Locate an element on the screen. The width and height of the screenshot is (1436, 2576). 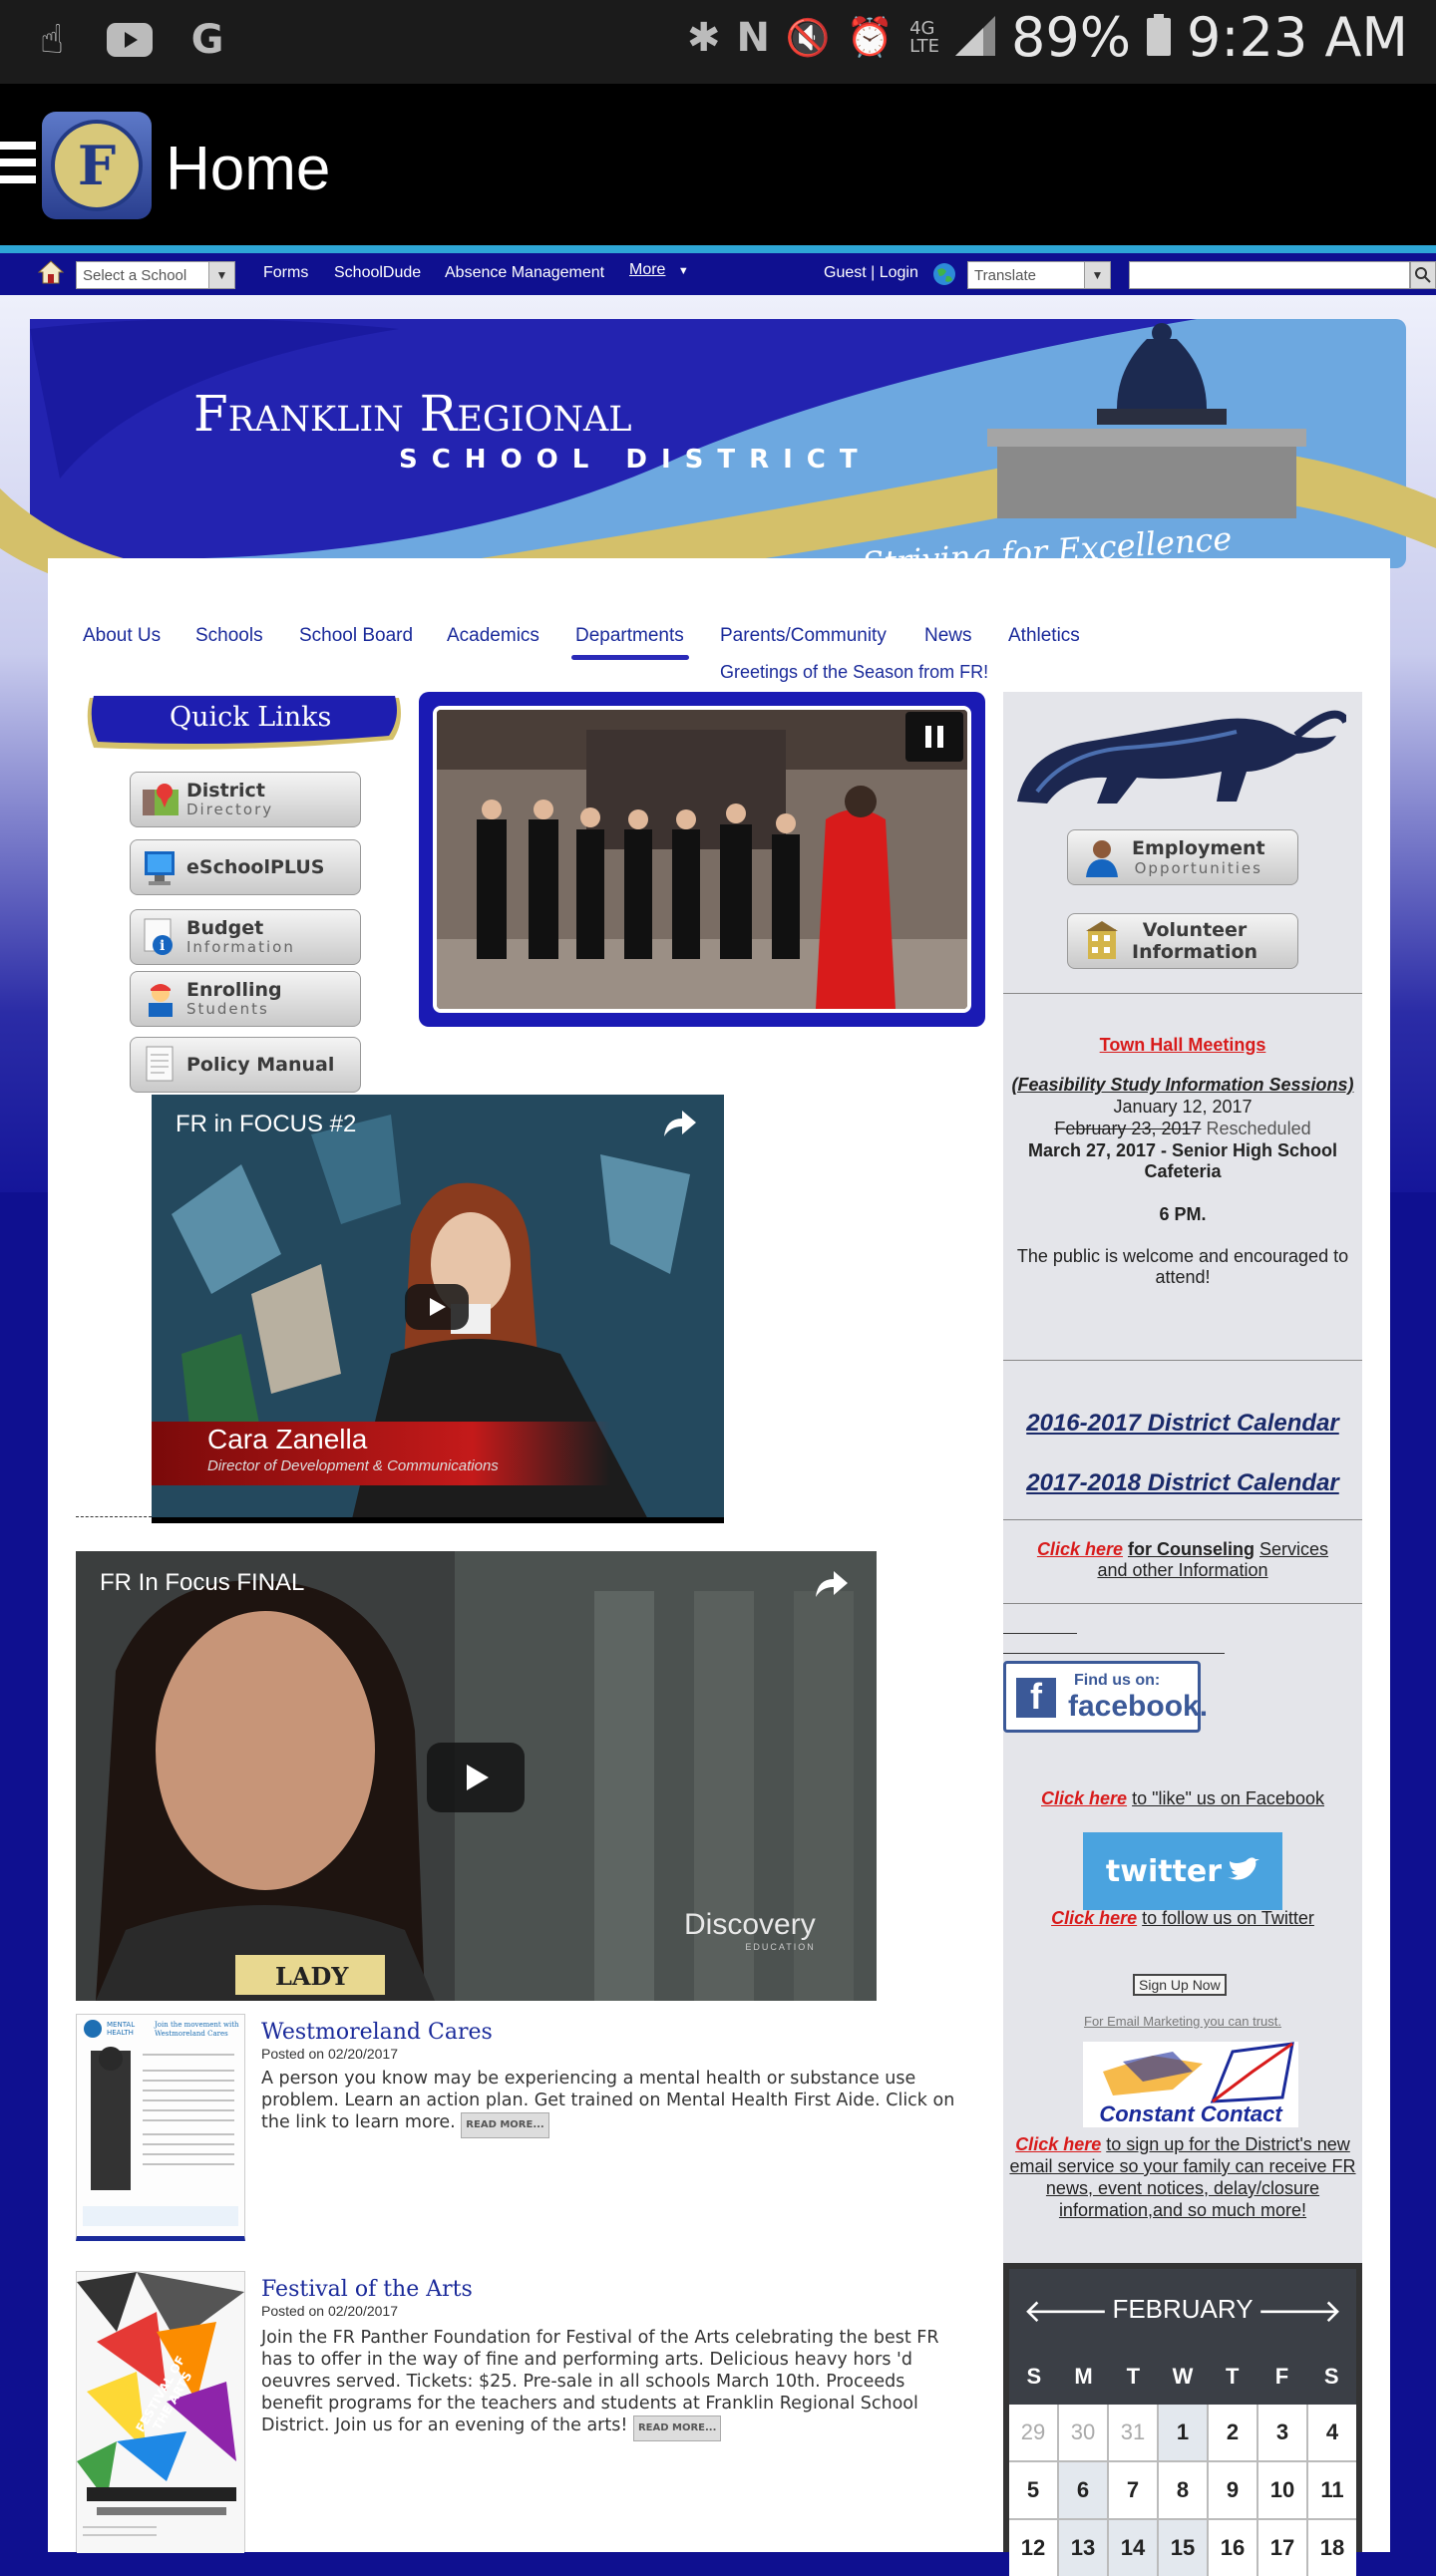
calendar-day: 4 is located at coordinates (1332, 2432).